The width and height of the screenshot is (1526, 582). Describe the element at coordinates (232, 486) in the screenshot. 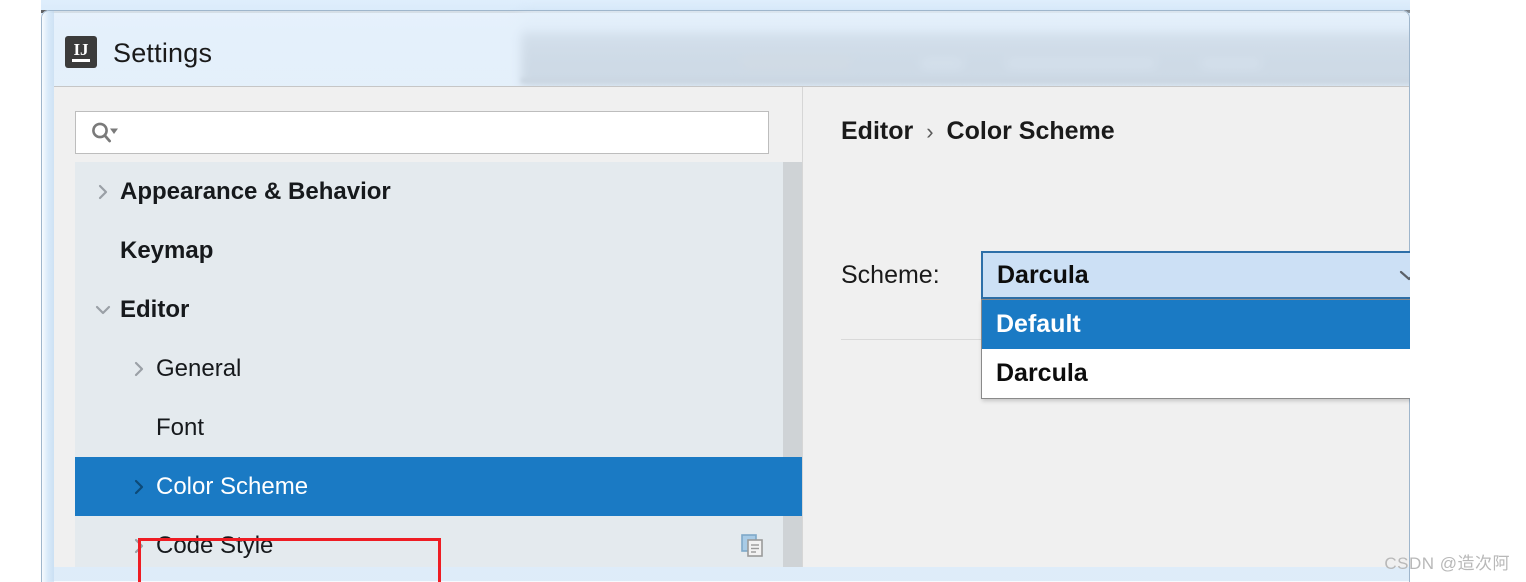

I see `sidebar-item-label: Color Scheme` at that location.